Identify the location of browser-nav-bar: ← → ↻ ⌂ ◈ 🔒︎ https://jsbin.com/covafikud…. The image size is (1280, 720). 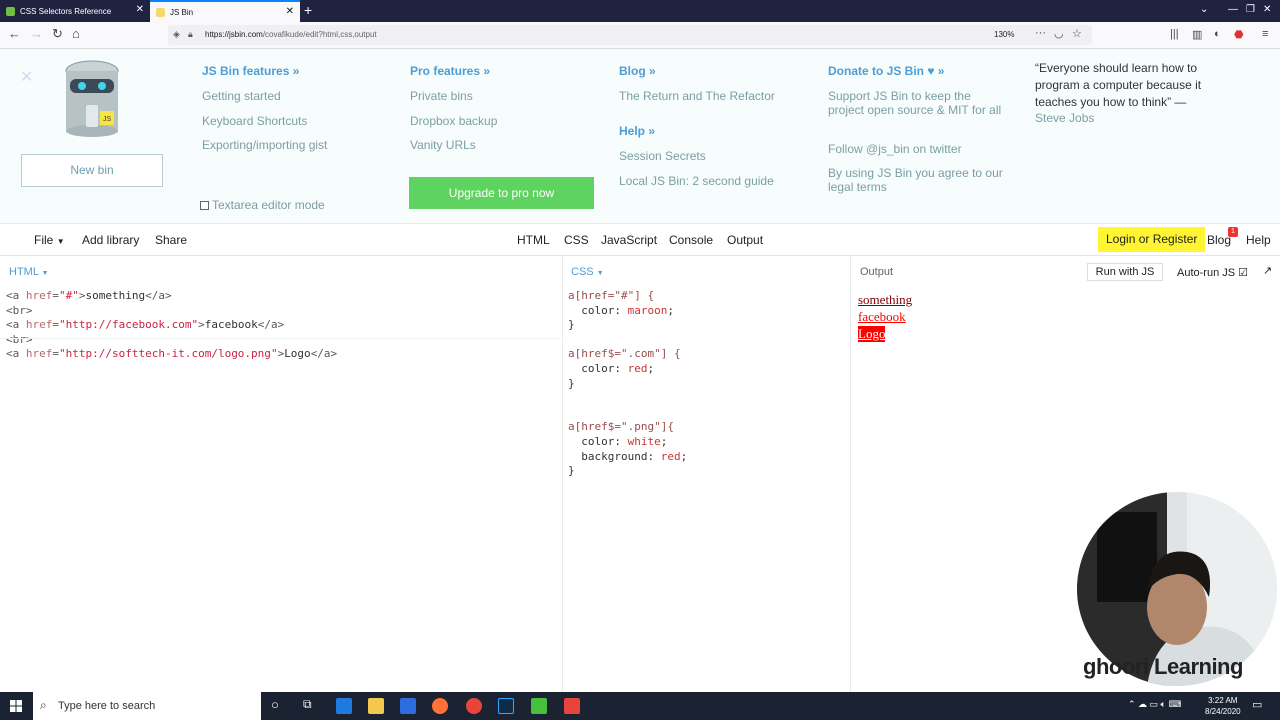
(640, 35).